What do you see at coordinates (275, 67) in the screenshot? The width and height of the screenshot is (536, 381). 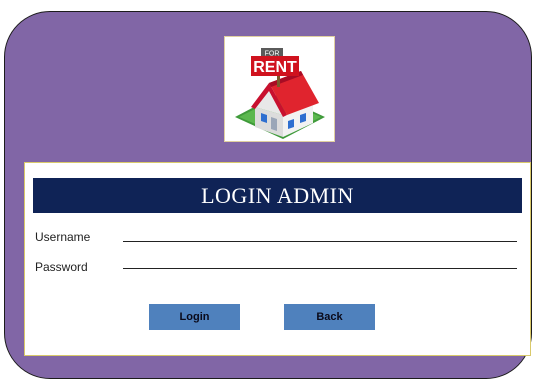 I see `sign-main-text: RENT` at bounding box center [275, 67].